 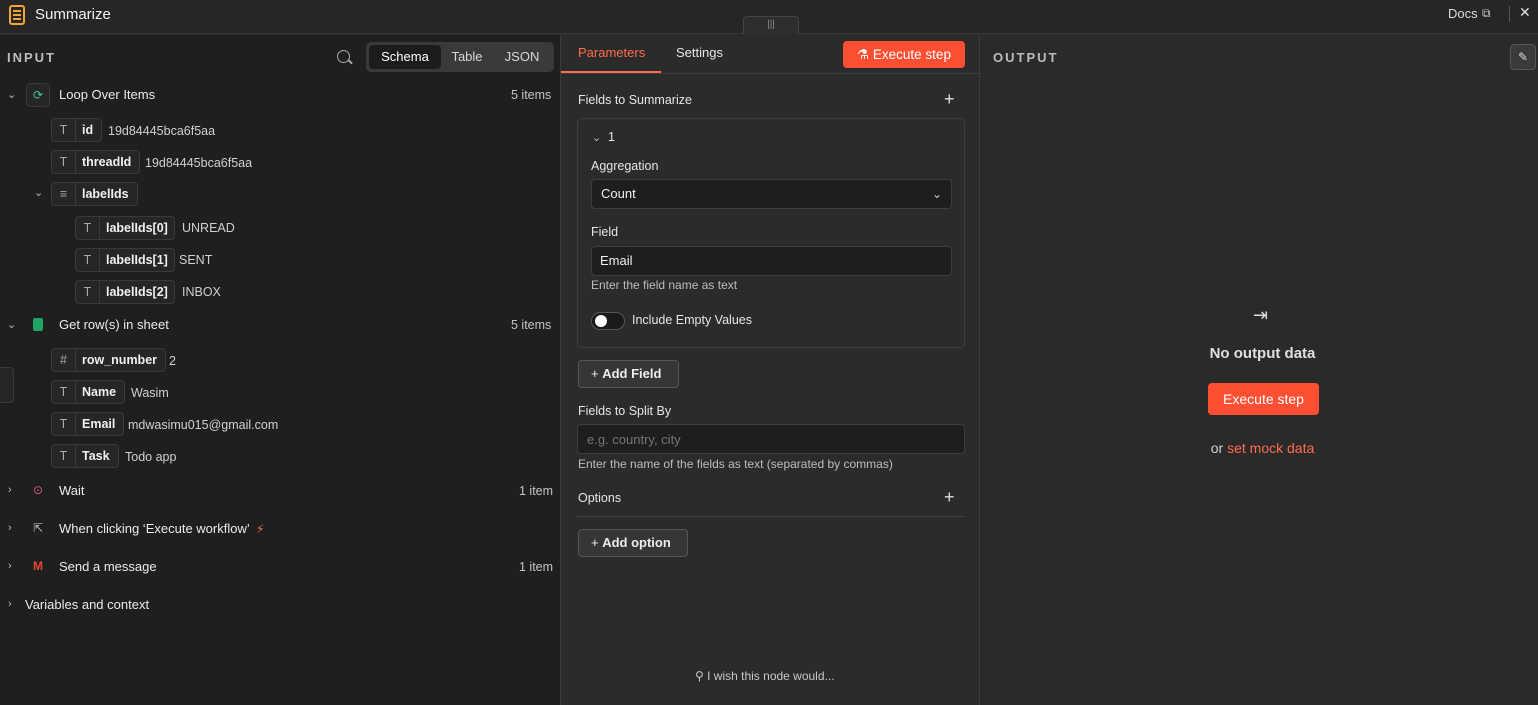 I want to click on node-name: When clicking ‘Execute workflow’, so click(x=154, y=529).